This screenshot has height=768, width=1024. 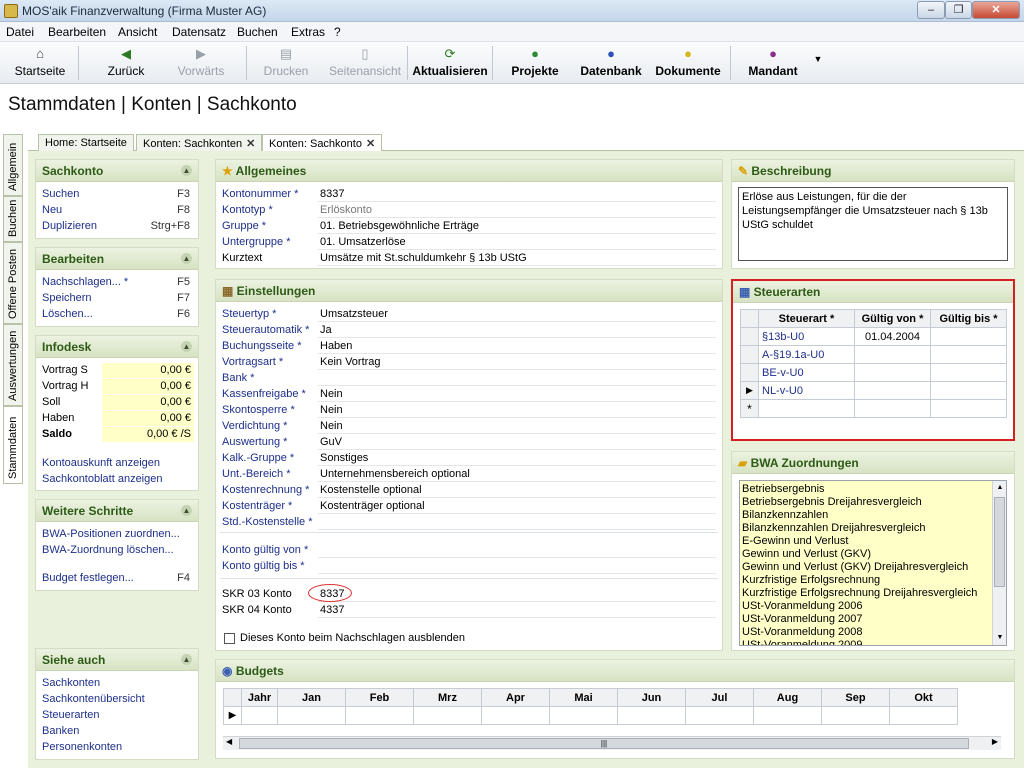 What do you see at coordinates (806, 390) in the screenshot?
I see `steuerart-cell: NL-v-U0` at bounding box center [806, 390].